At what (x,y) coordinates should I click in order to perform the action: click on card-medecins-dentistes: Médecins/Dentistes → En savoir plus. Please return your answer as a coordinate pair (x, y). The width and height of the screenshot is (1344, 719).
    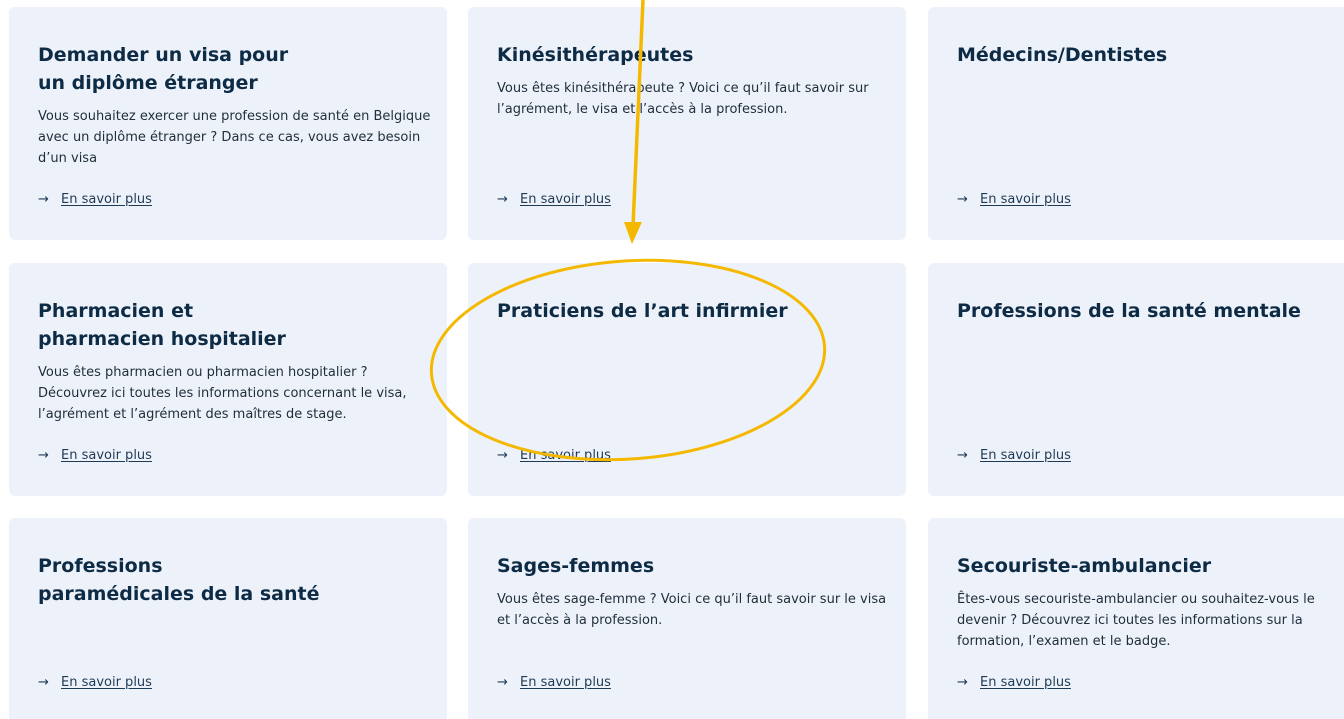
    Looking at the image, I should click on (1136, 123).